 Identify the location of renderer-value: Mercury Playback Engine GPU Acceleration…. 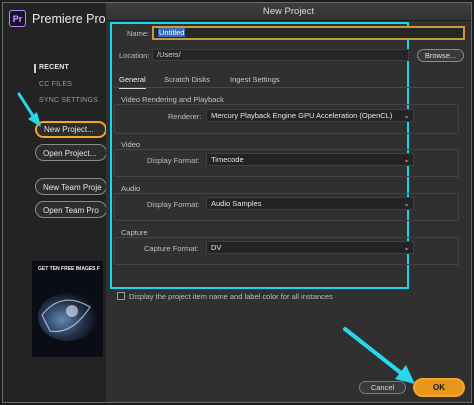
(302, 115).